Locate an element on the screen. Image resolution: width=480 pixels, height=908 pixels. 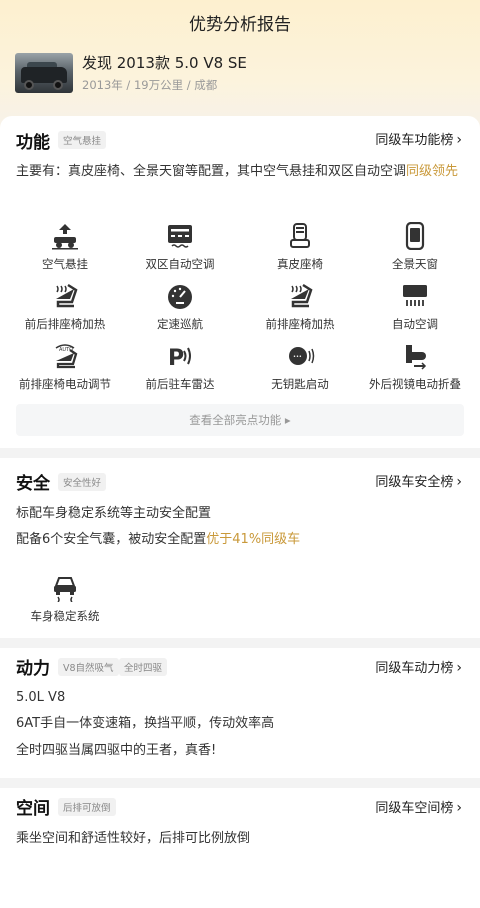
feature-item: 定速巡航 is located at coordinates (180, 307).